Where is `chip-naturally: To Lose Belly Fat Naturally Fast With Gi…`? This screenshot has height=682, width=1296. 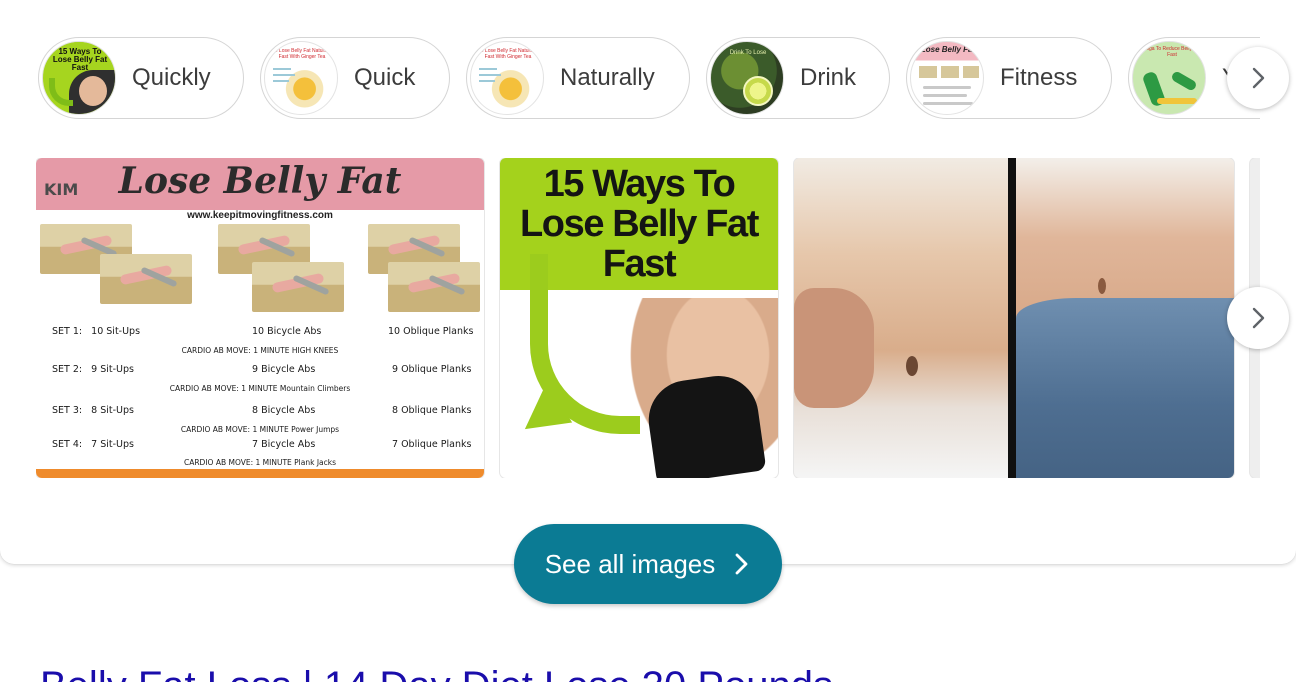
chip-naturally: To Lose Belly Fat Naturally Fast With Gi… is located at coordinates (578, 78).